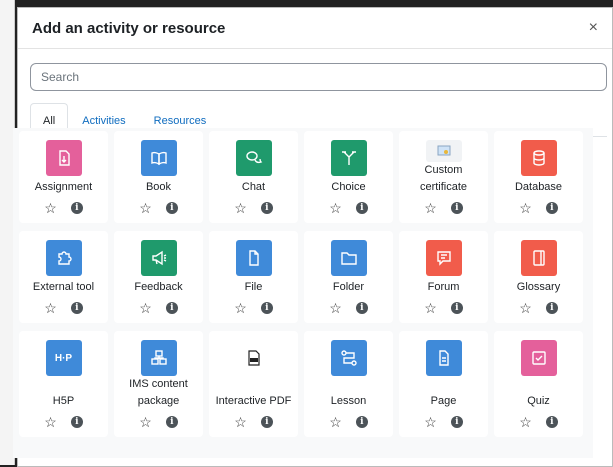 Image resolution: width=613 pixels, height=467 pixels. What do you see at coordinates (348, 177) in the screenshot?
I see `activity-tile-choice: Choice ☆ i` at bounding box center [348, 177].